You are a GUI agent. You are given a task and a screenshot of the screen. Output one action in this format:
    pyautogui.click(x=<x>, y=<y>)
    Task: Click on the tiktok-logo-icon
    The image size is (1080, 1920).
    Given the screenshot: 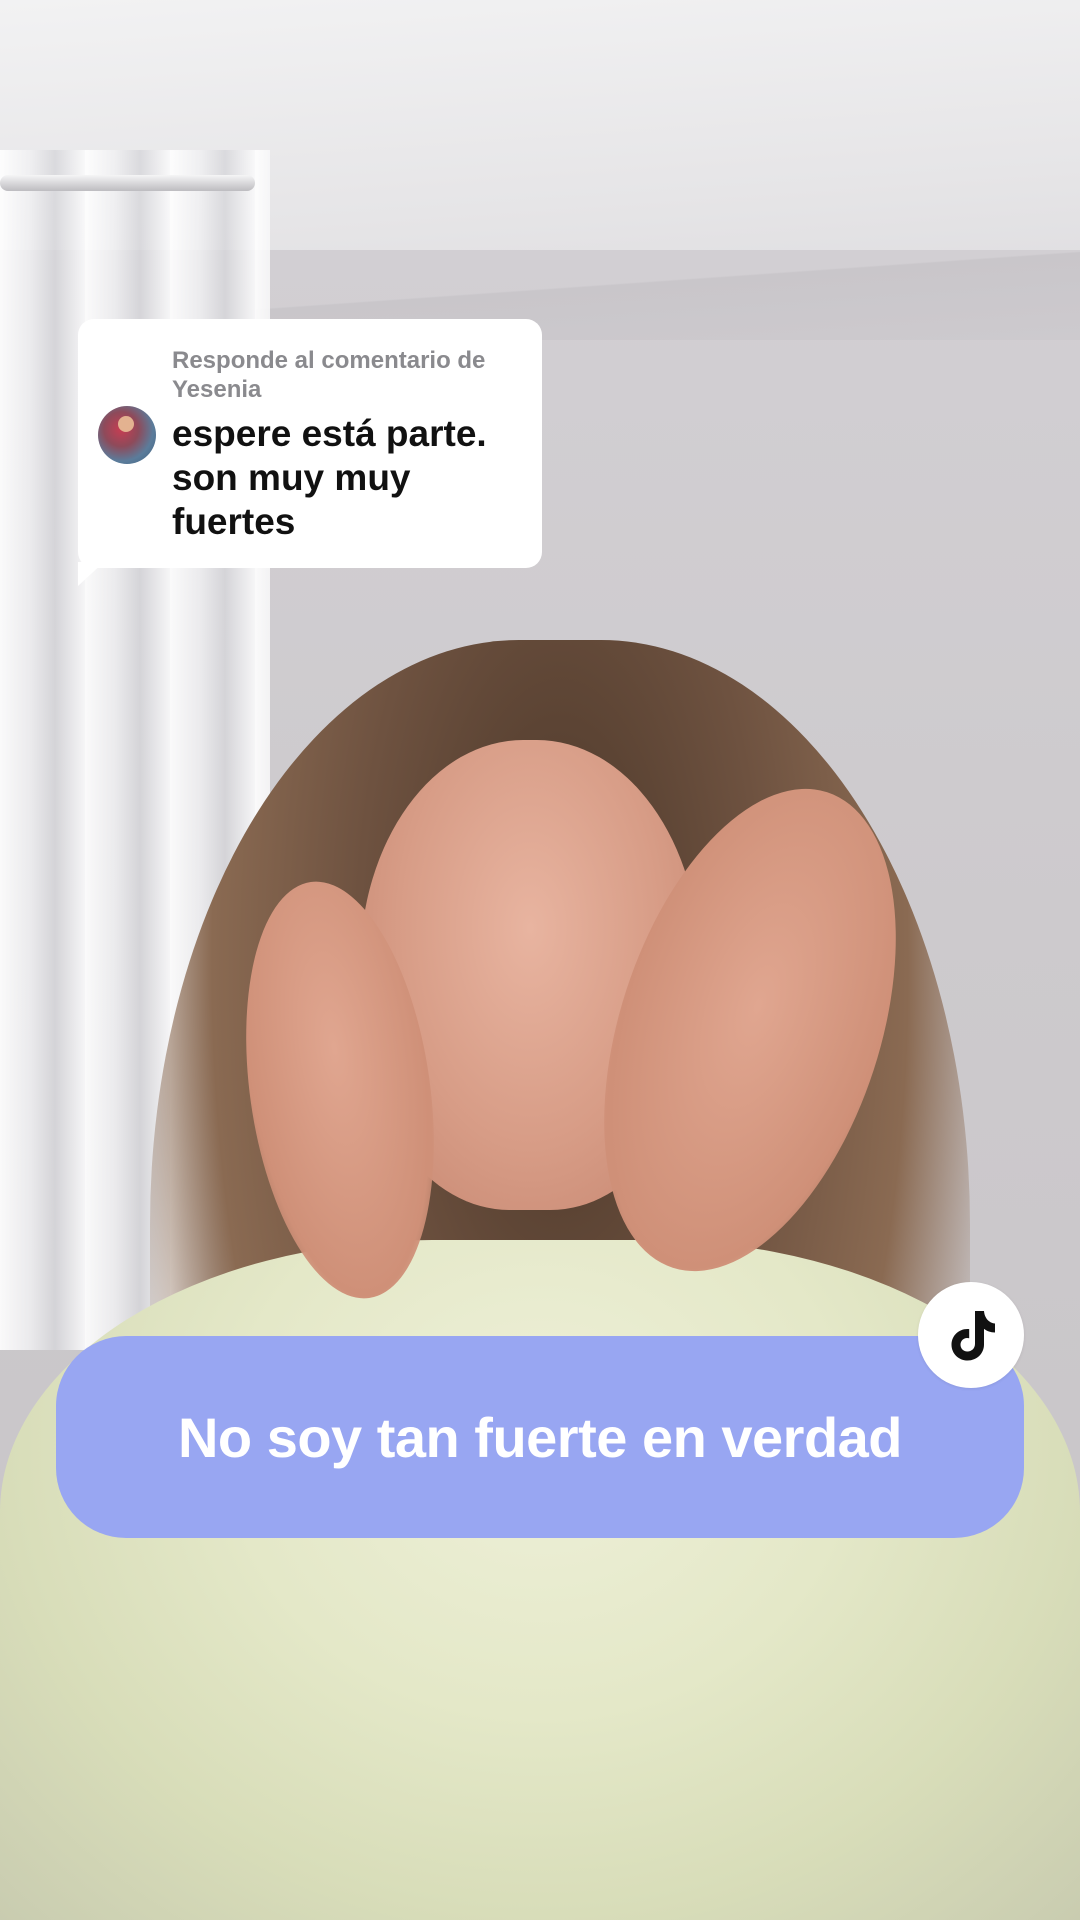 What is the action you would take?
    pyautogui.click(x=973, y=1336)
    